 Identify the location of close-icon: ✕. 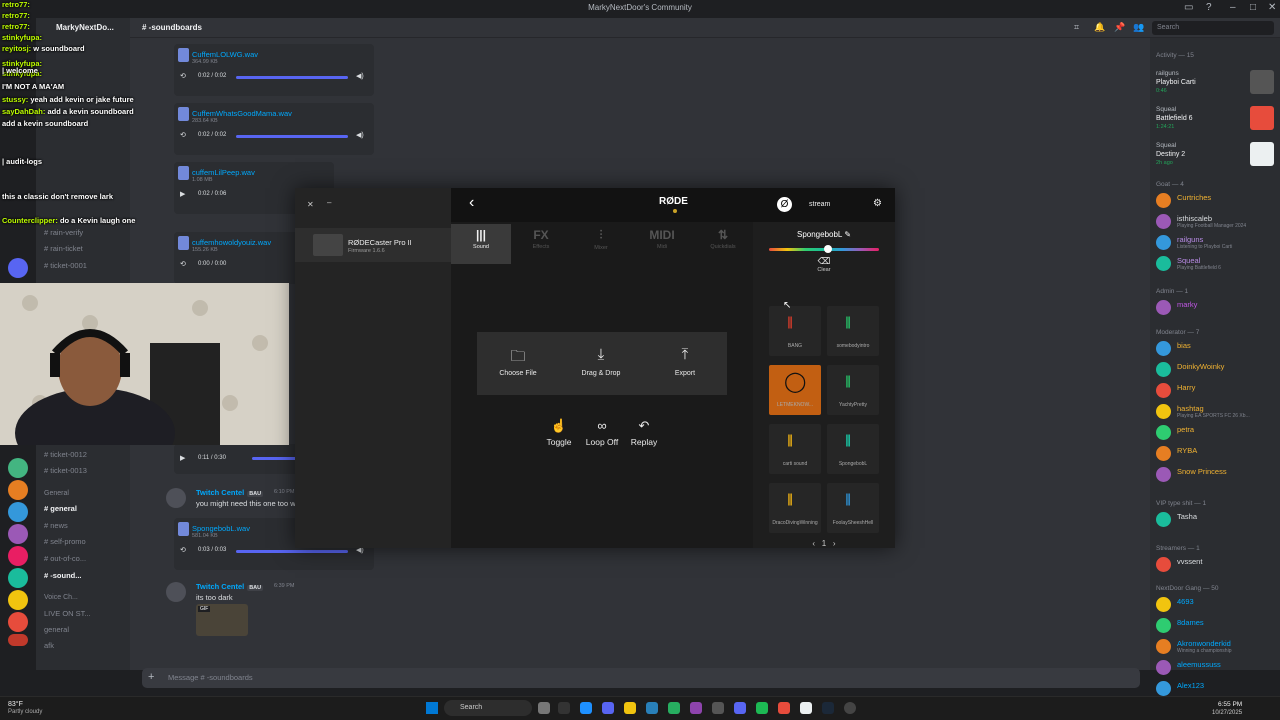
(310, 204).